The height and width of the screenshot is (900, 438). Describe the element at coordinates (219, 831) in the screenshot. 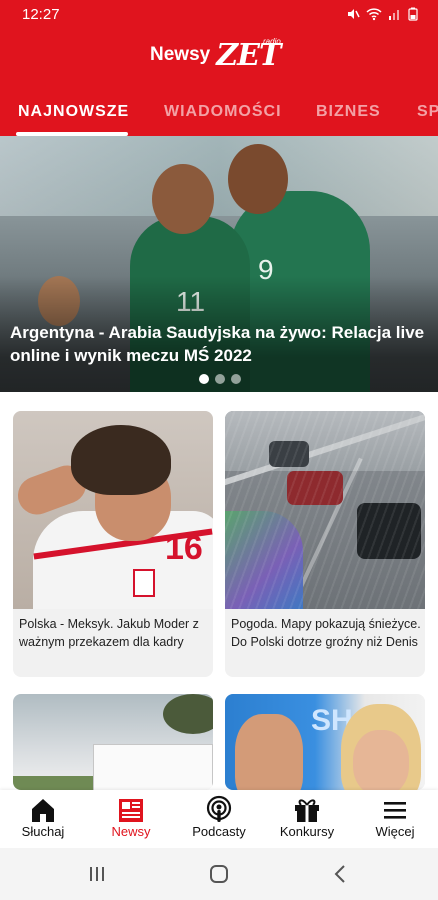

I see `nav-label: Podcasty` at that location.